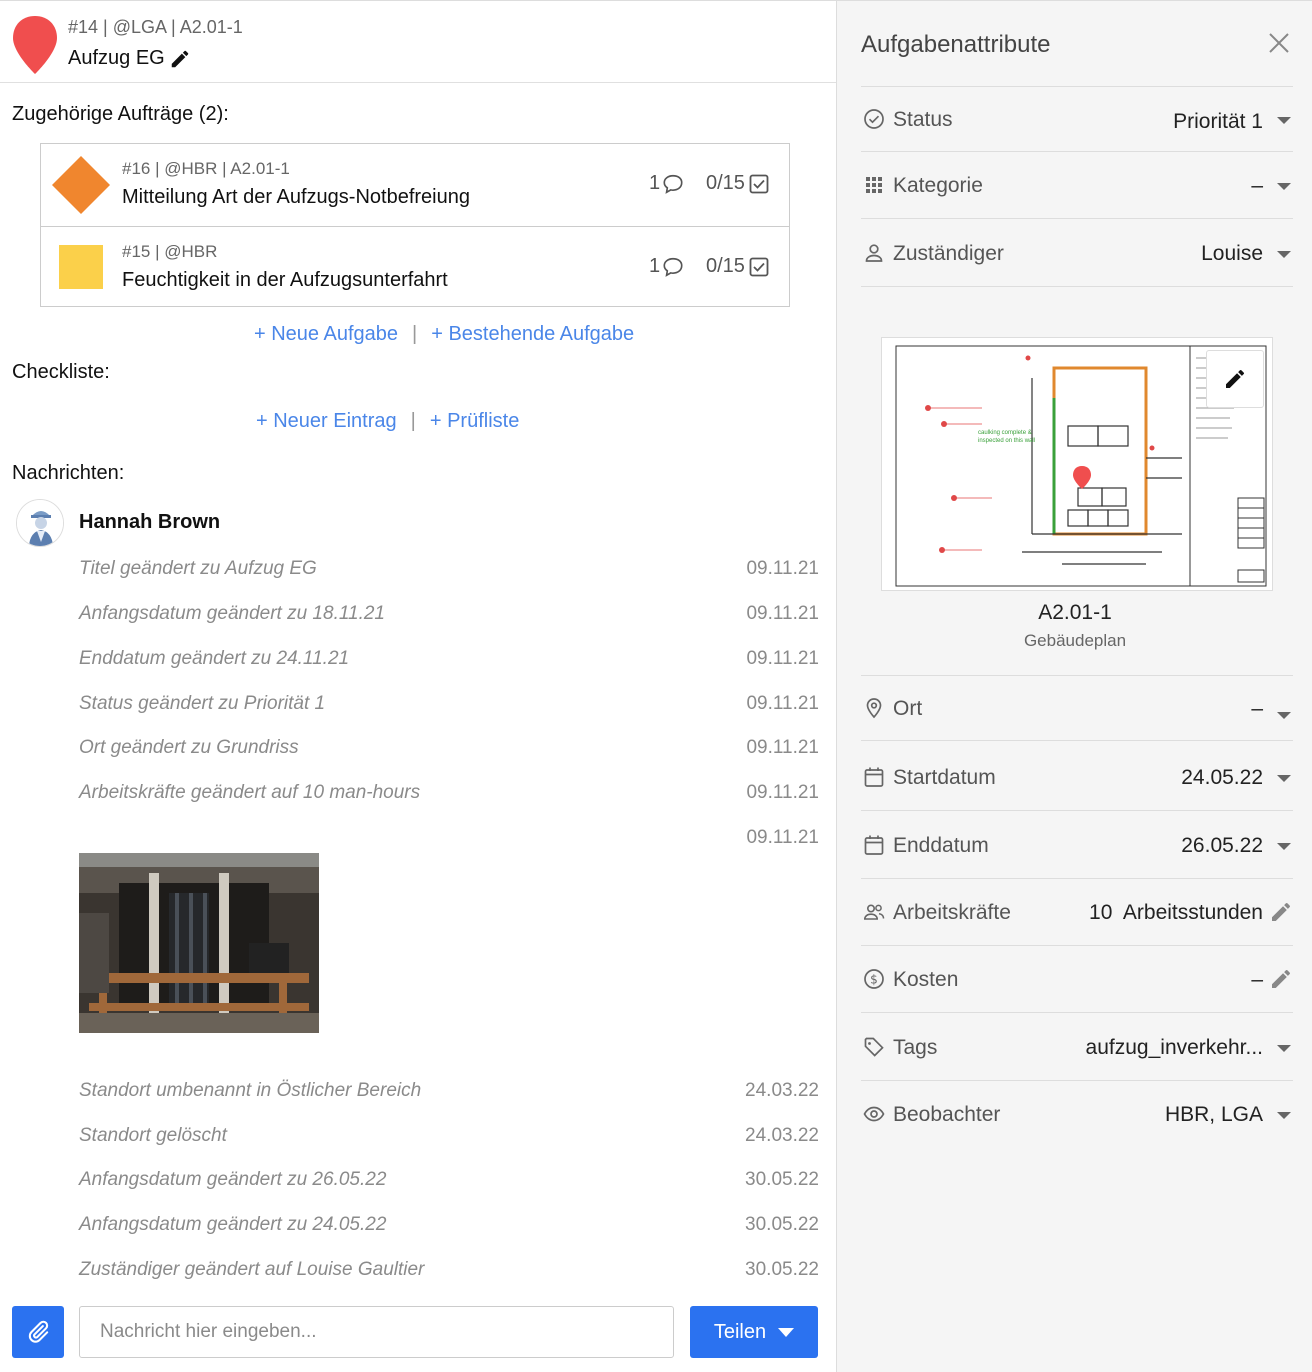 This screenshot has height=1372, width=1312. What do you see at coordinates (956, 44) in the screenshot?
I see `attributes-title: Aufgabenattribute` at bounding box center [956, 44].